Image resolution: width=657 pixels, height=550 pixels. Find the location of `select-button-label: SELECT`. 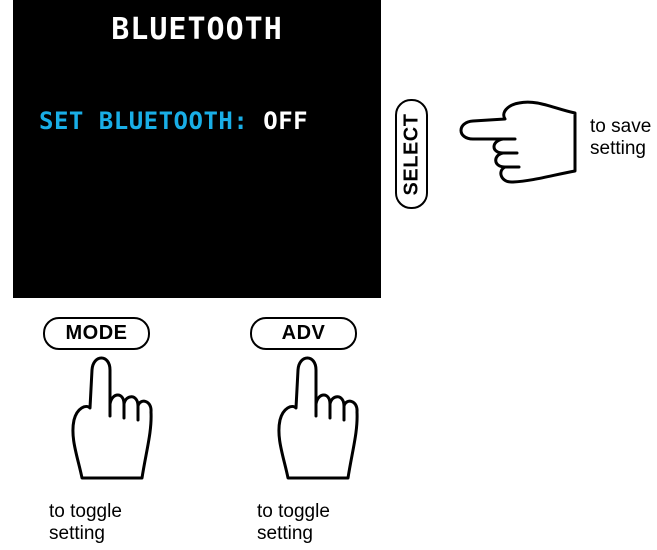

select-button-label: SELECT is located at coordinates (411, 154).